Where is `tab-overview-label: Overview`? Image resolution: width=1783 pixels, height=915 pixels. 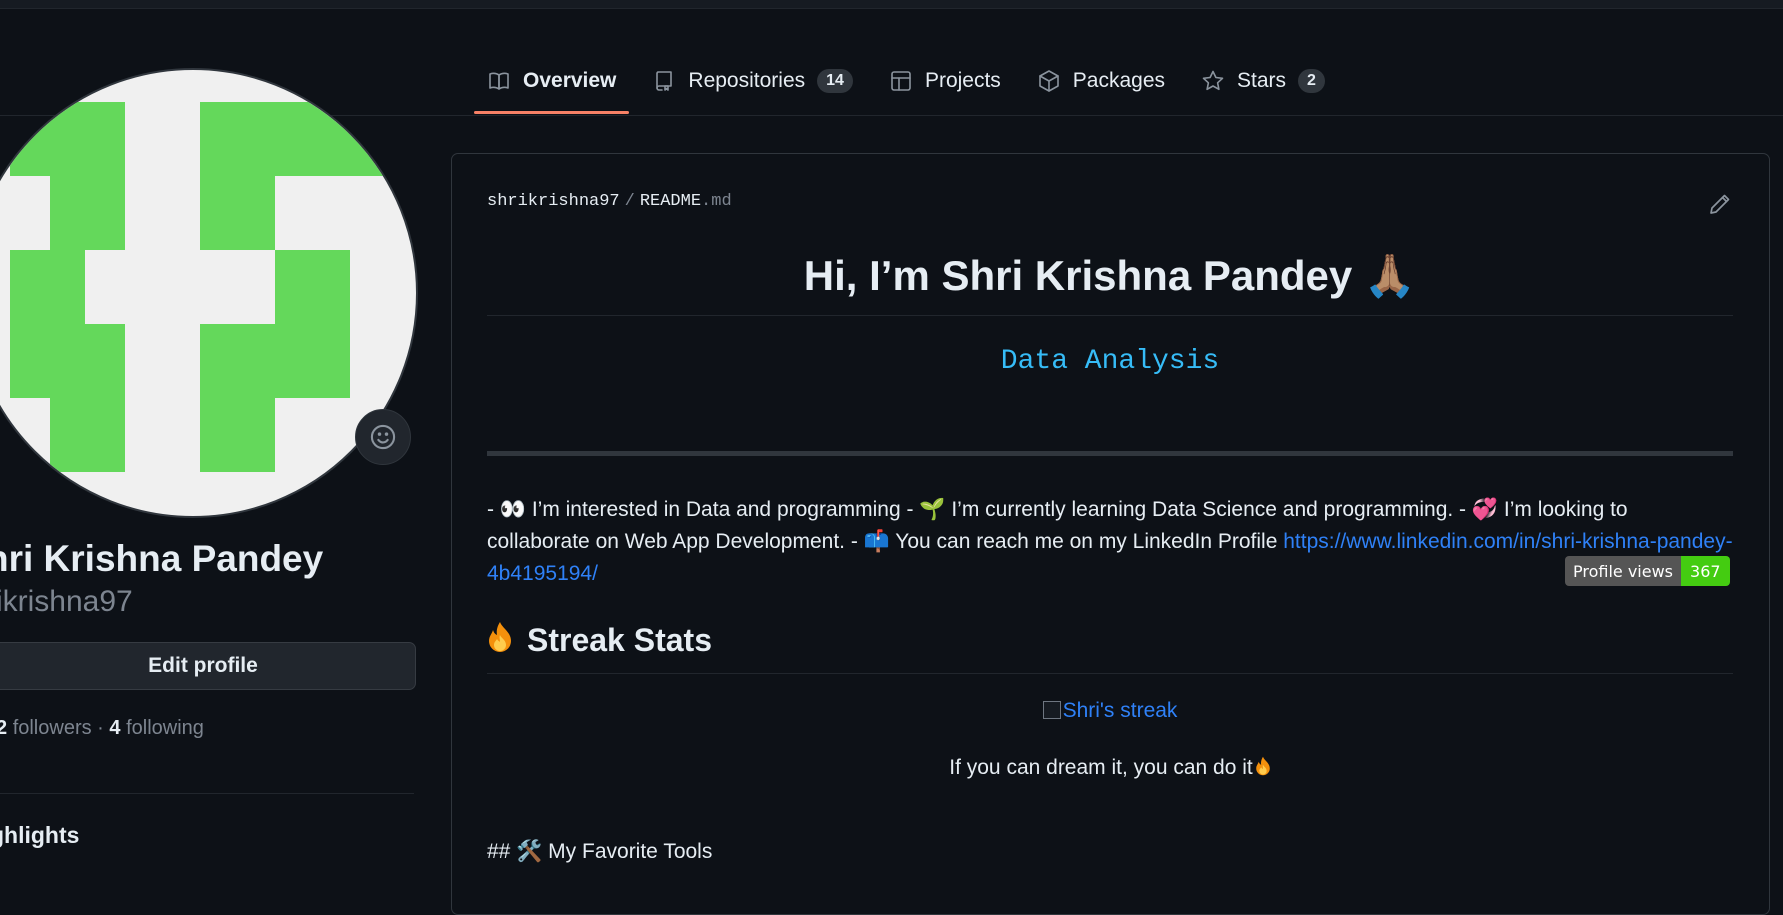 tab-overview-label: Overview is located at coordinates (570, 80).